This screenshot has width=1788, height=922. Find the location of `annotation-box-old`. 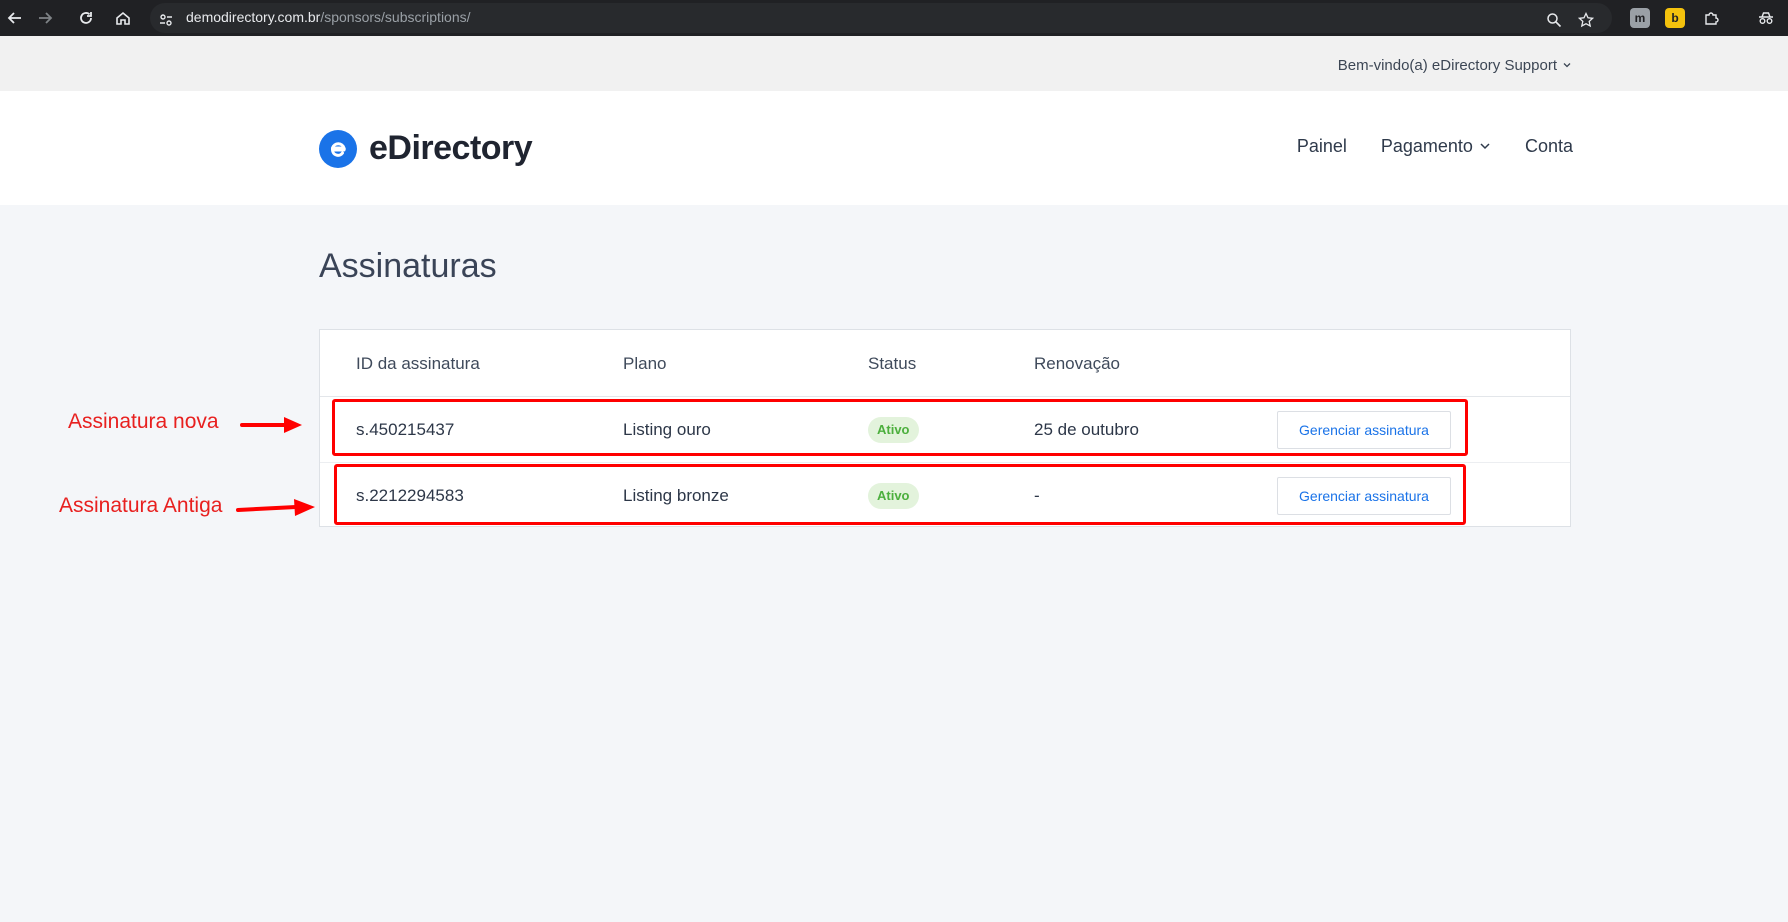

annotation-box-old is located at coordinates (900, 494).